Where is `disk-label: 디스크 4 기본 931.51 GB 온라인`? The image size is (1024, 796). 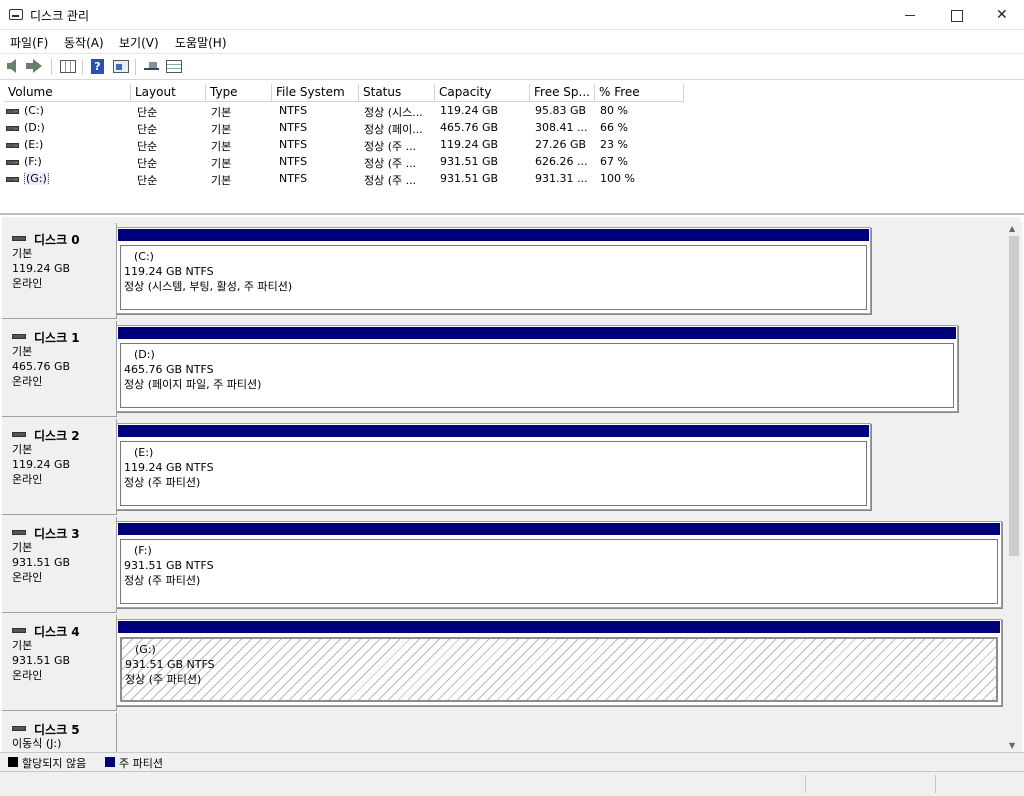 disk-label: 디스크 4 기본 931.51 GB 온라인 is located at coordinates (59, 663).